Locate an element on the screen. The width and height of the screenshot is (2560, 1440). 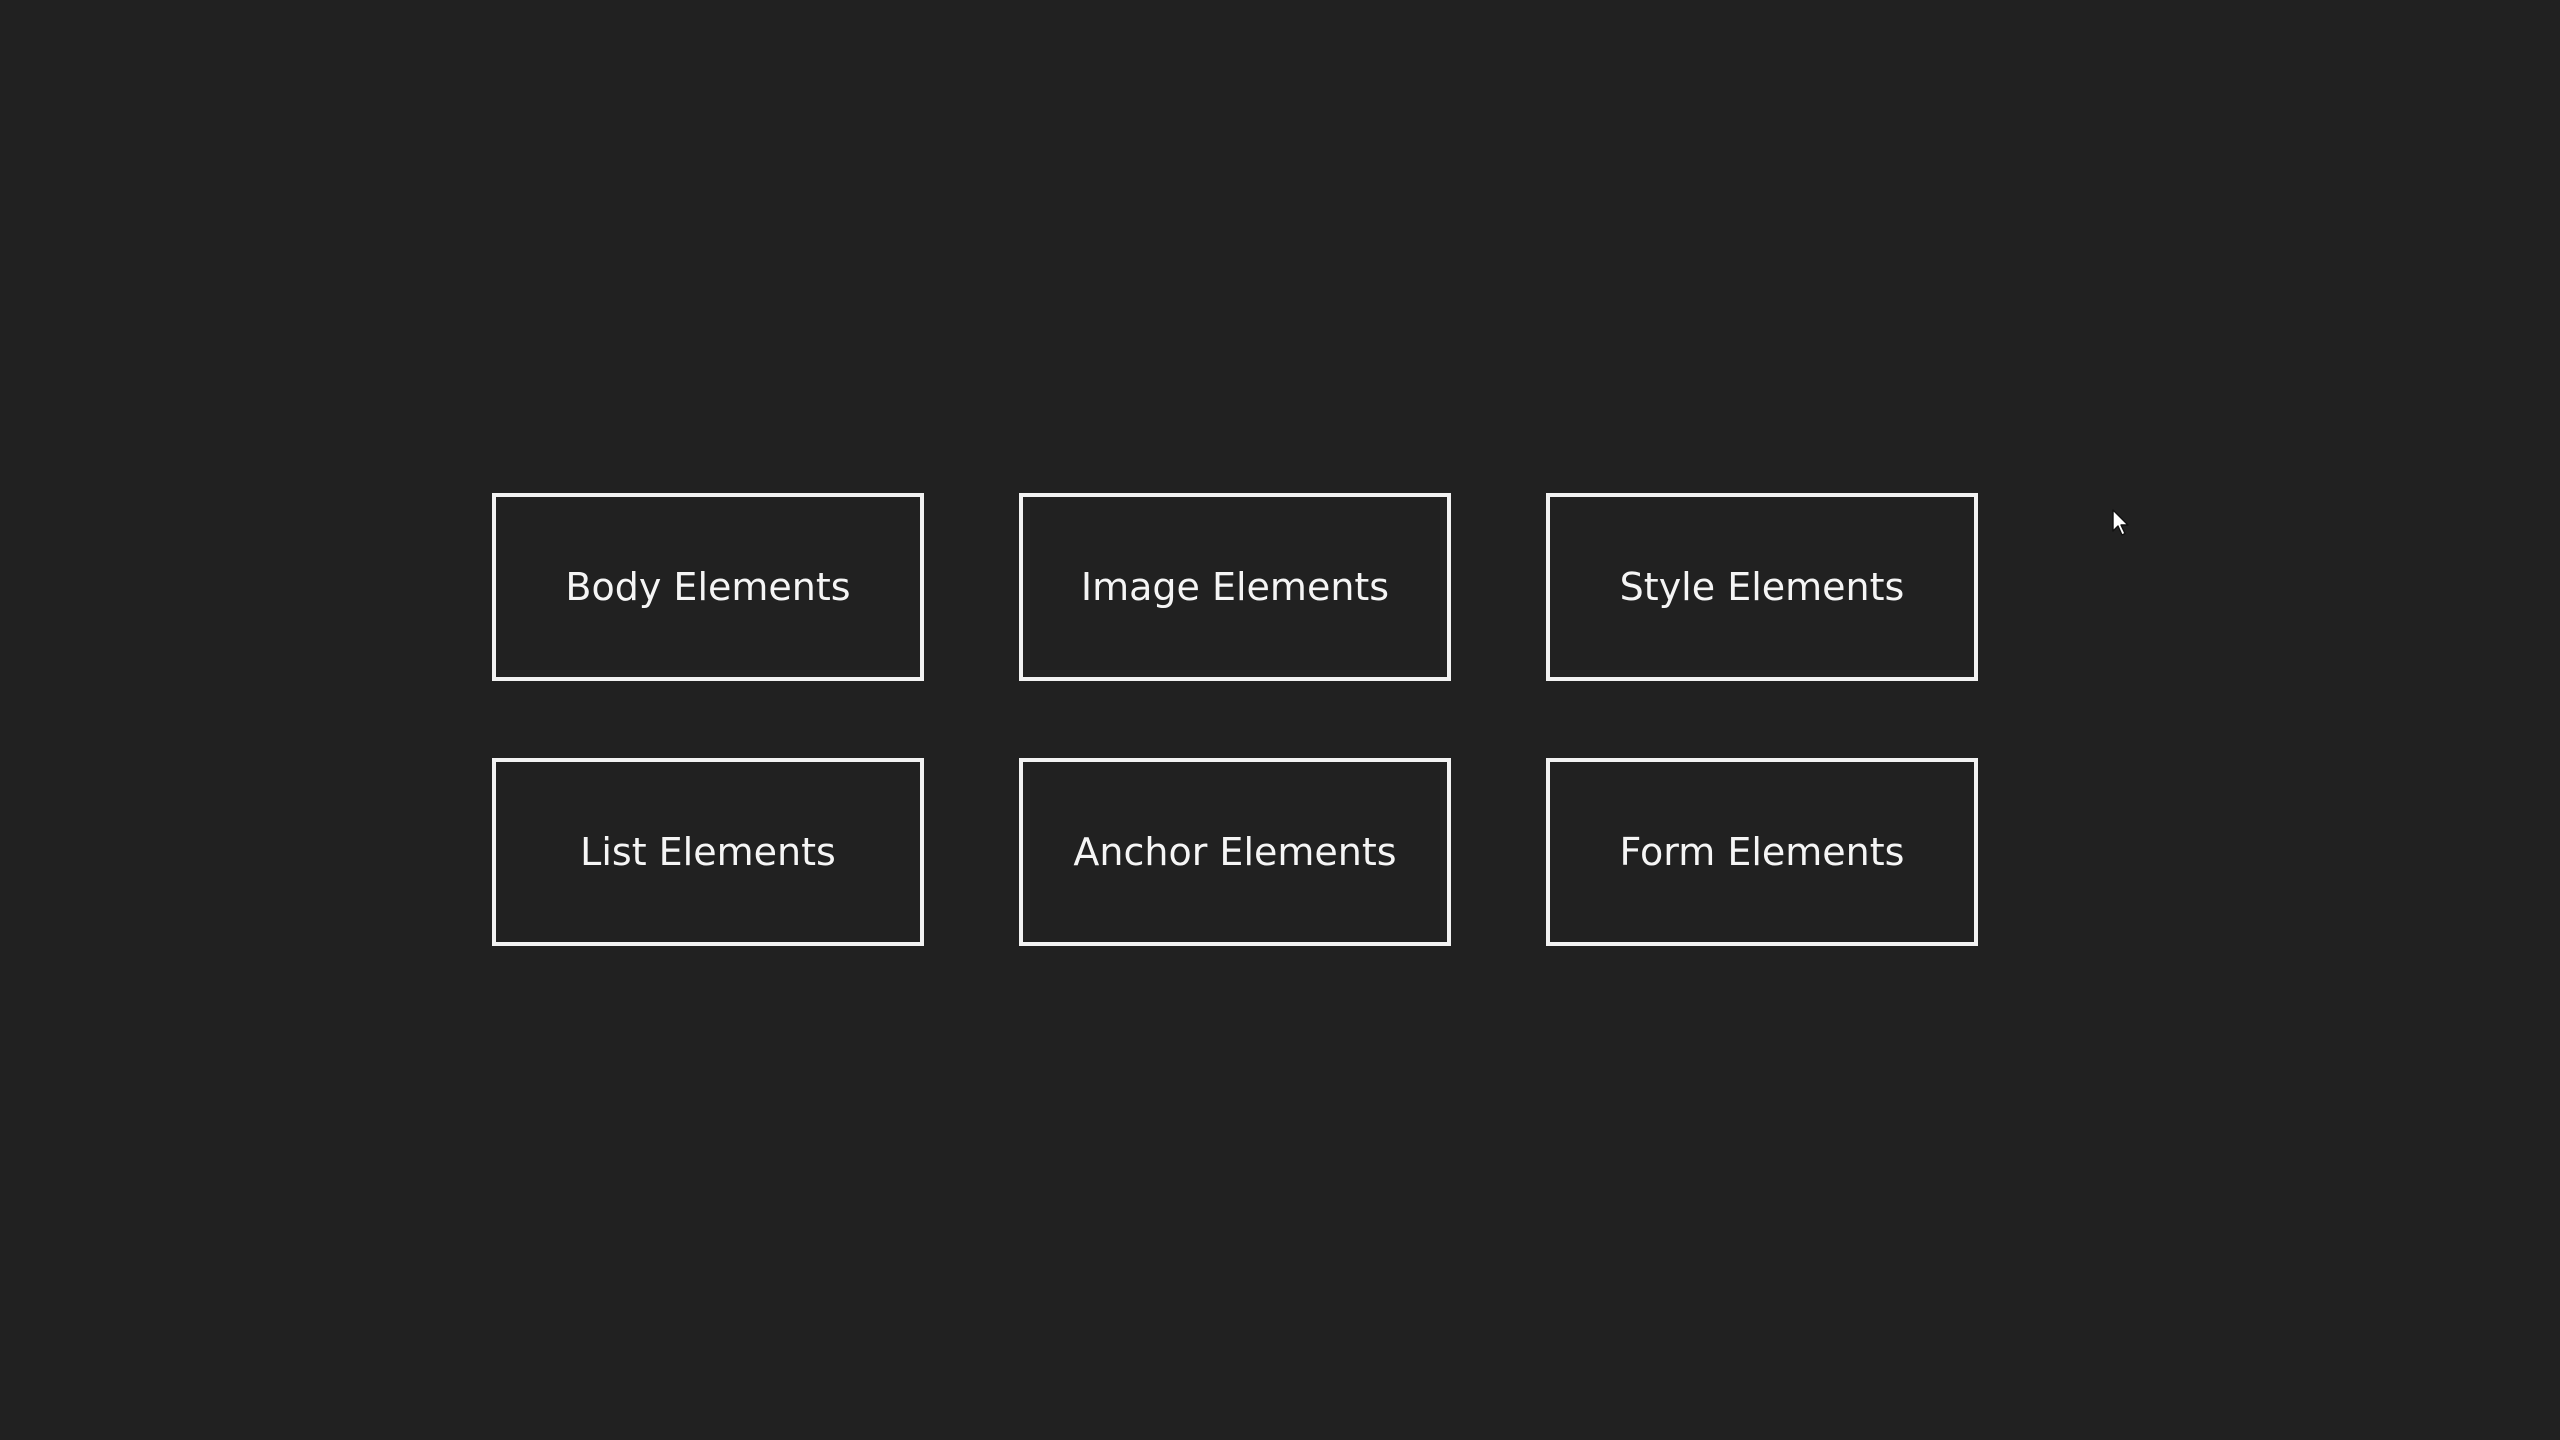
style-elements-label: Style Elements is located at coordinates (1762, 587).